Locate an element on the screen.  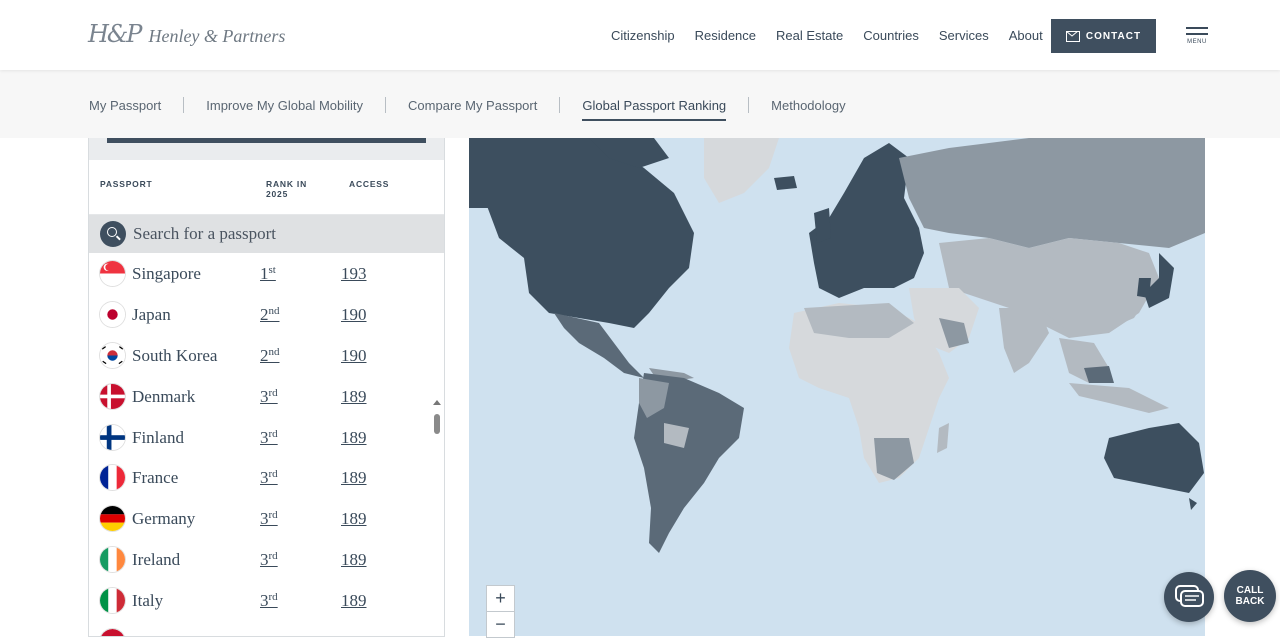
zoom-in-button: + is located at coordinates (500, 598).